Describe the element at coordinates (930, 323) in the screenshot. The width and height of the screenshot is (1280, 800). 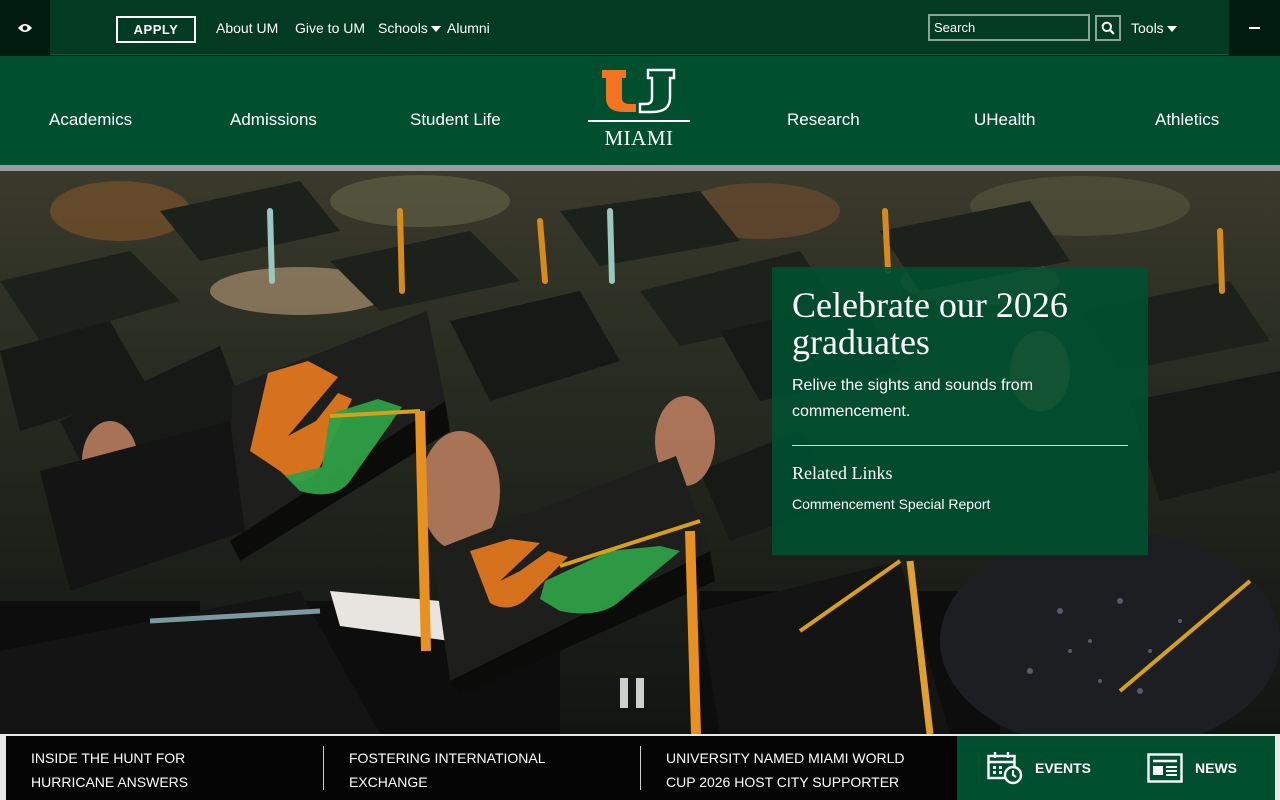
I see `feature-title: Celebrate our 2026 graduates` at that location.